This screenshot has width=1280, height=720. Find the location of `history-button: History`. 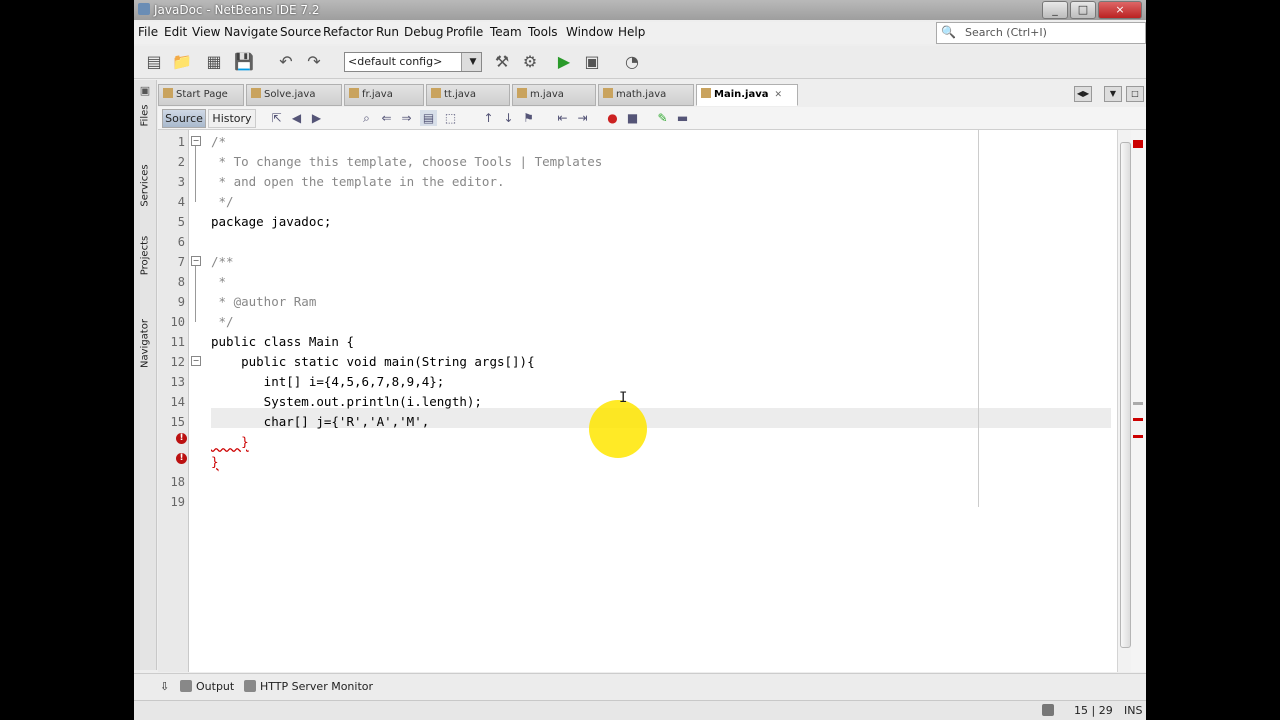

history-button: History is located at coordinates (232, 118).